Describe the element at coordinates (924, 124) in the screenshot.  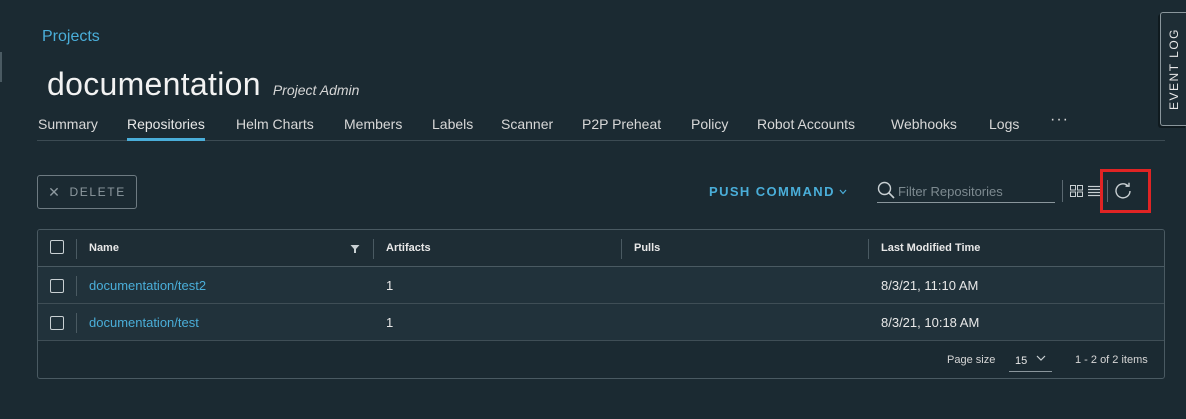
I see `tab-webhooks: Webhooks` at that location.